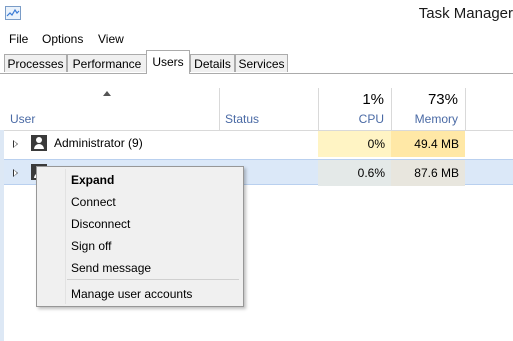 This screenshot has height=341, width=513. Describe the element at coordinates (13, 13) in the screenshot. I see `task-manager-app-icon` at that location.